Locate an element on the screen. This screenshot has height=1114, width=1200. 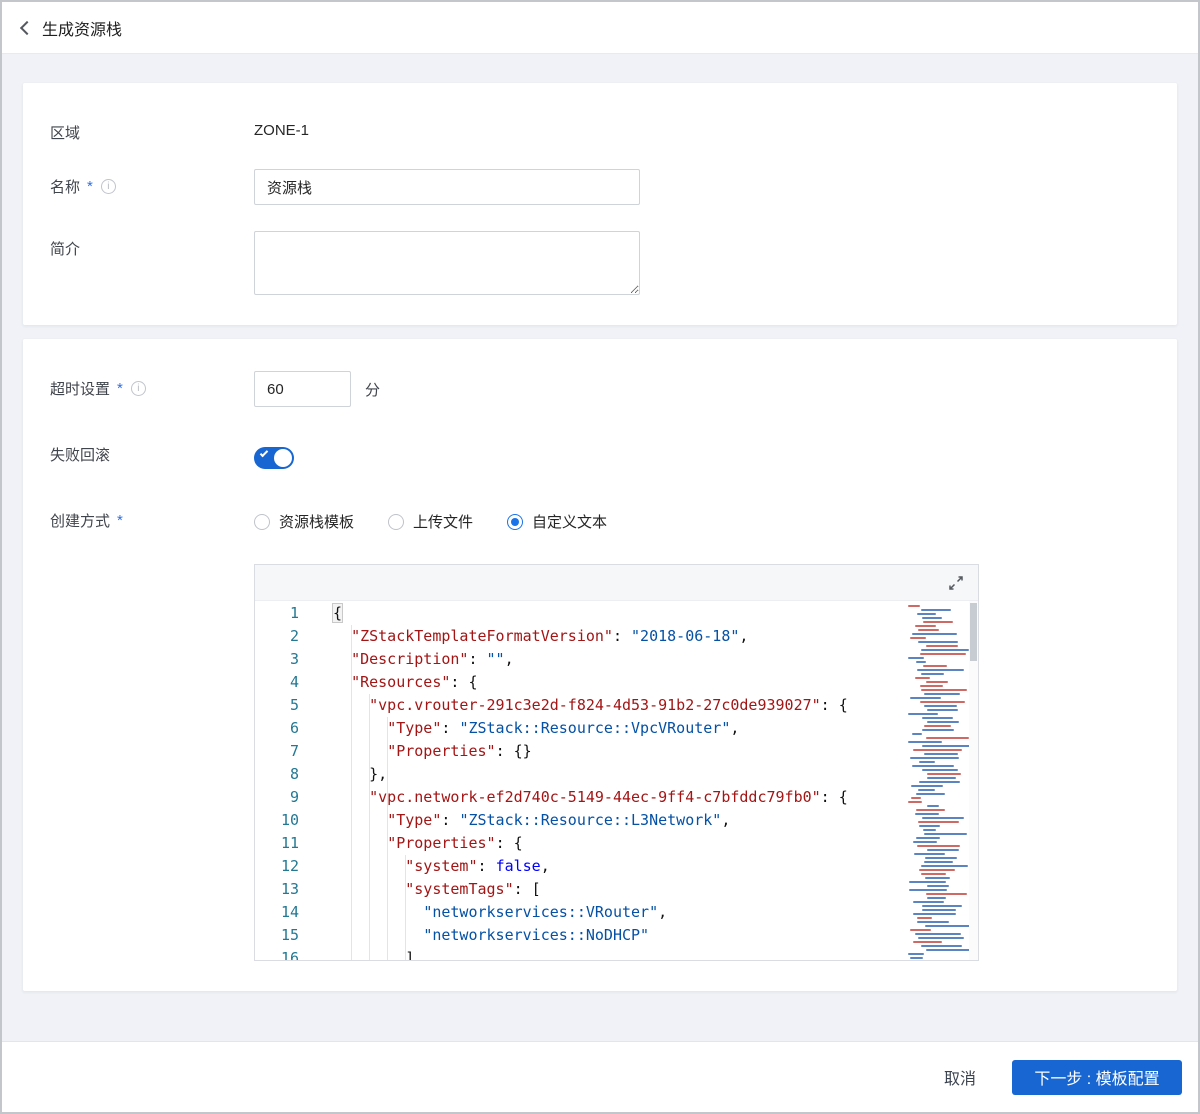
zone-label: 区域 is located at coordinates (65, 133).